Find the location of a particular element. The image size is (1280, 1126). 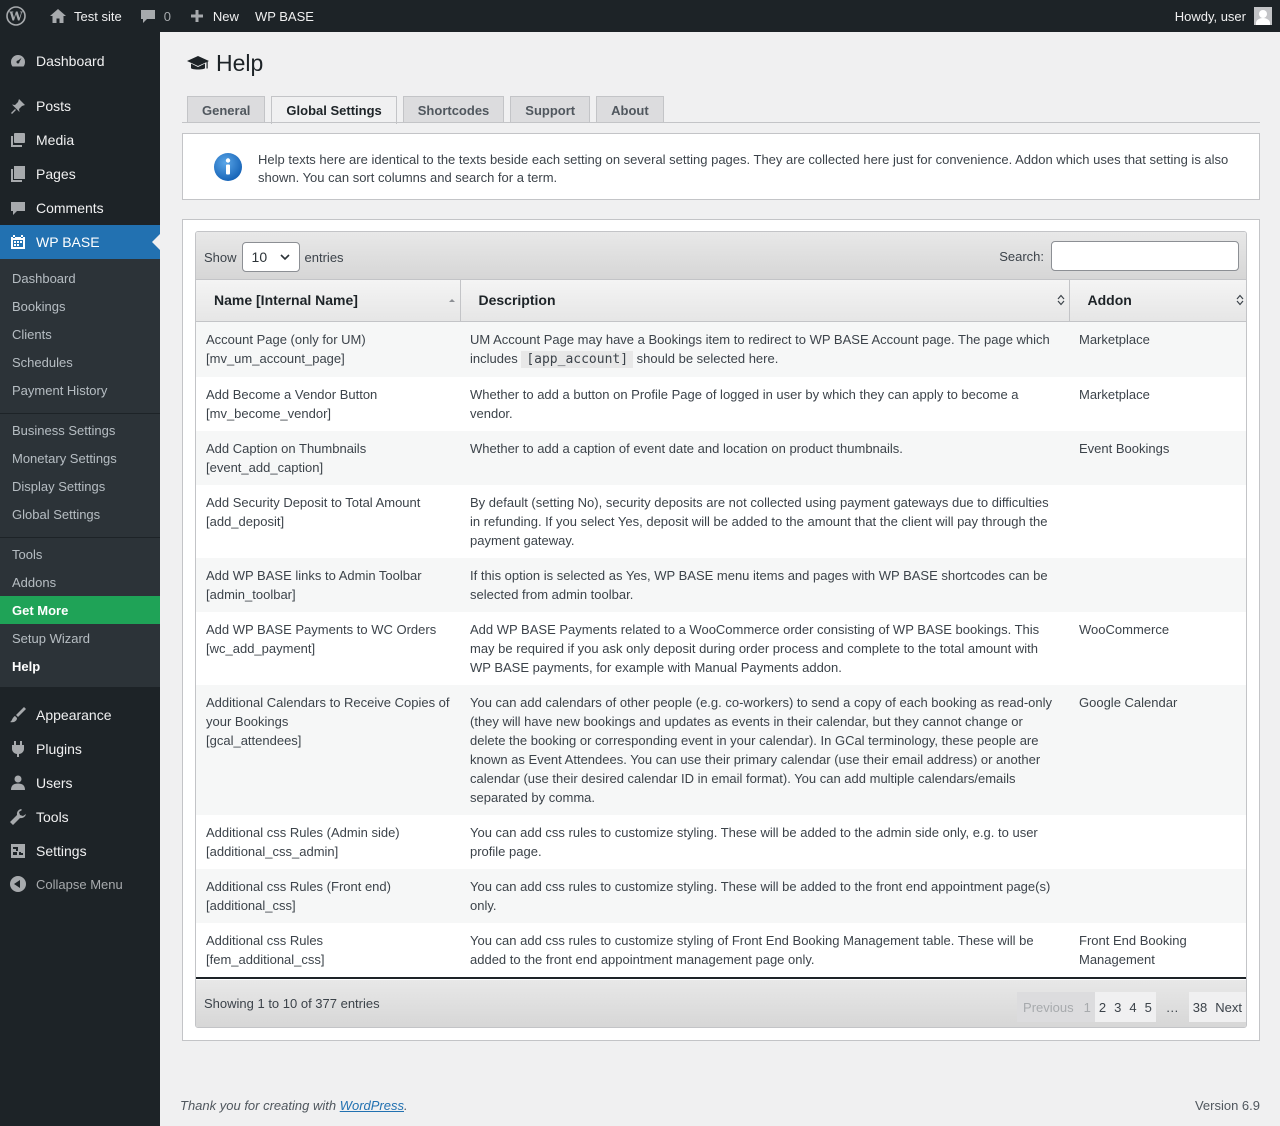

datatable-toolbar: Show 10 entries Search: is located at coordinates (721, 256).